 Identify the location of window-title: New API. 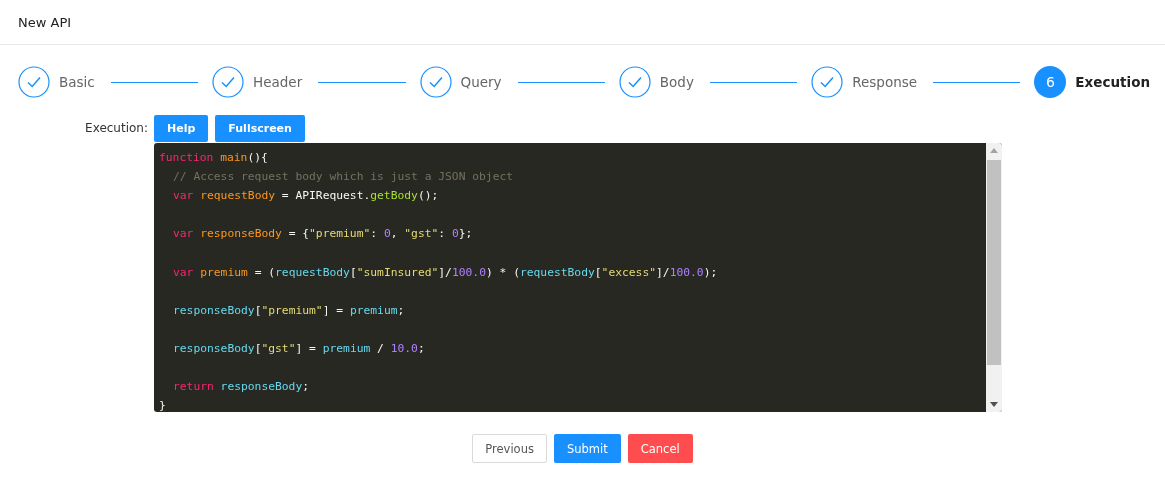
(45, 22).